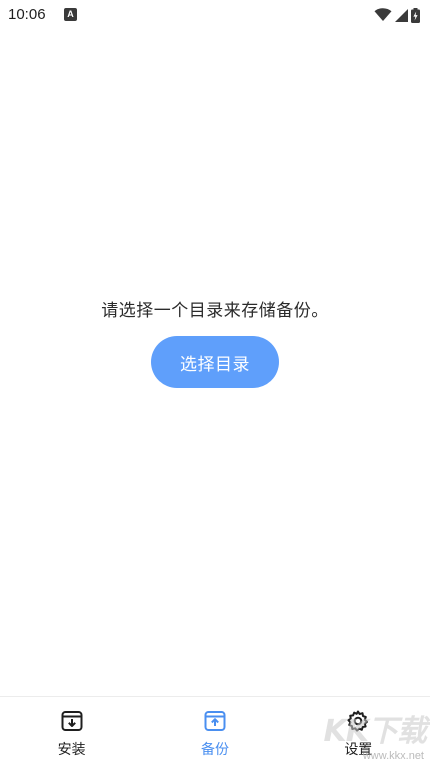 The height and width of the screenshot is (764, 430). What do you see at coordinates (27, 14) in the screenshot?
I see `status-time: 10:06` at bounding box center [27, 14].